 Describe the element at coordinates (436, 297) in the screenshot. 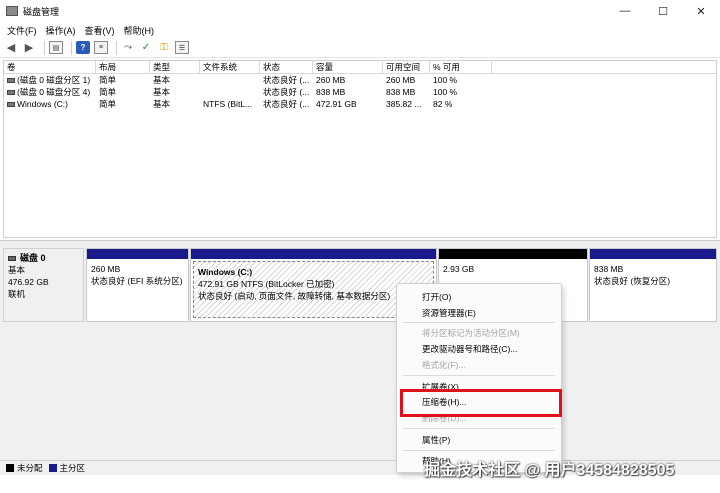

I see `menu-item-open: 打开(O)` at that location.